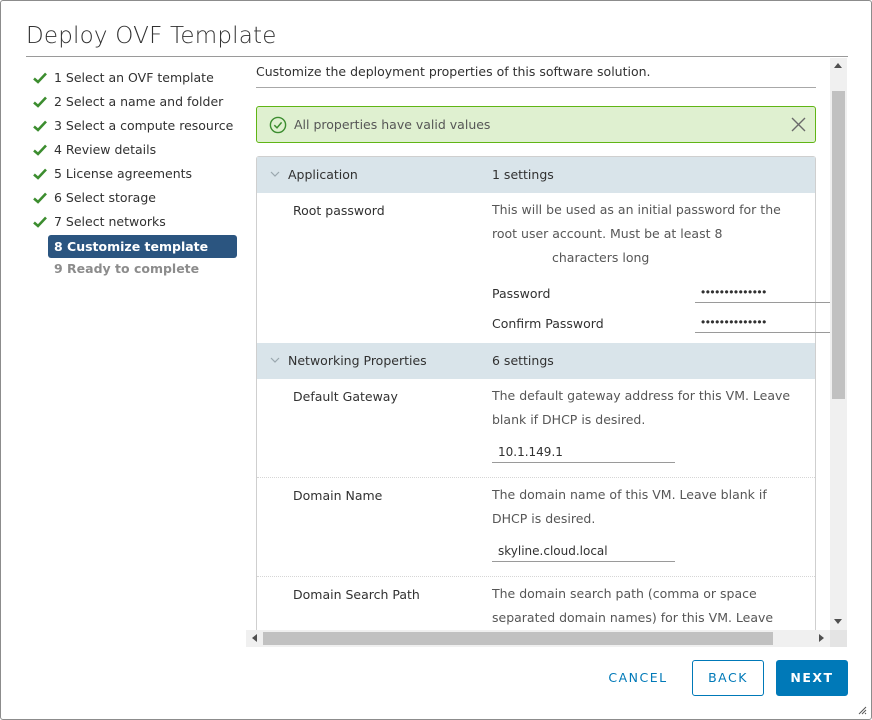  I want to click on description-line: The domain search path (comma or space, so click(624, 593).